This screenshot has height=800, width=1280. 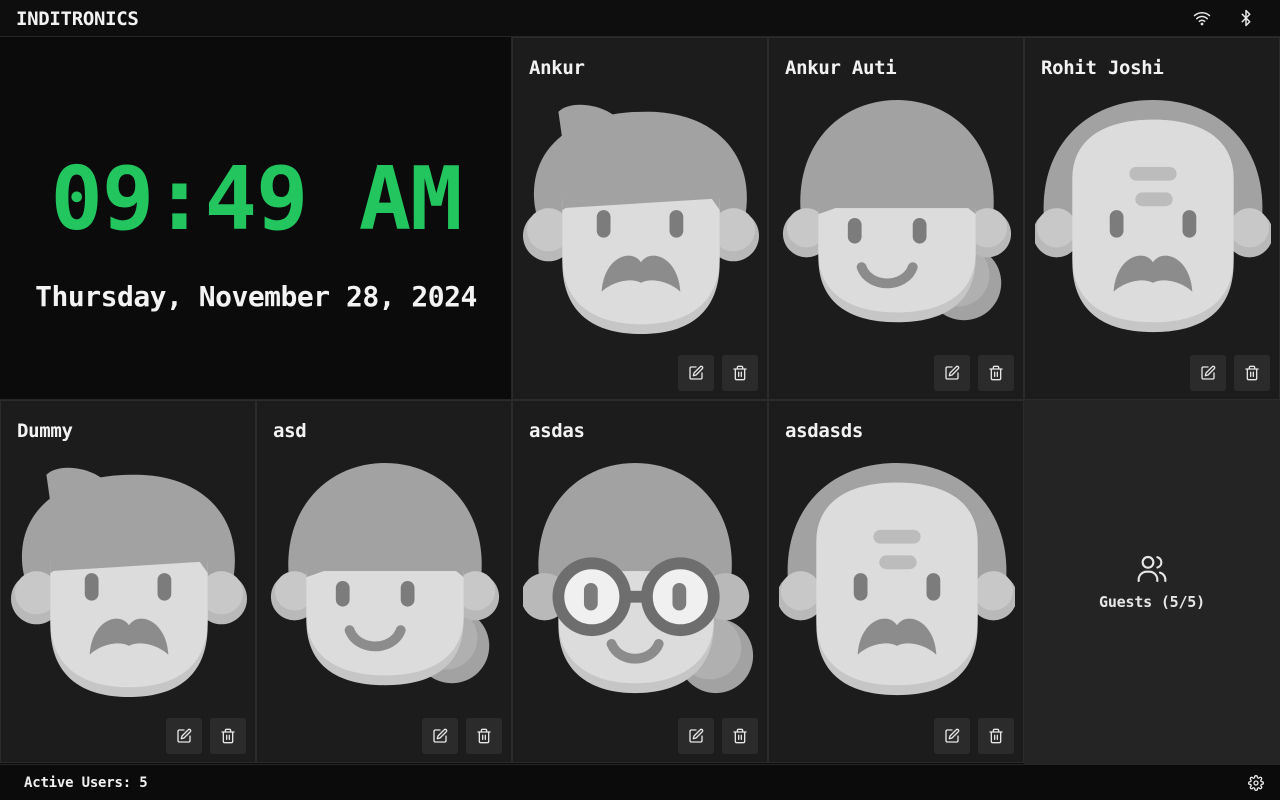 I want to click on active-users-count: Active Users: 5, so click(x=86, y=783).